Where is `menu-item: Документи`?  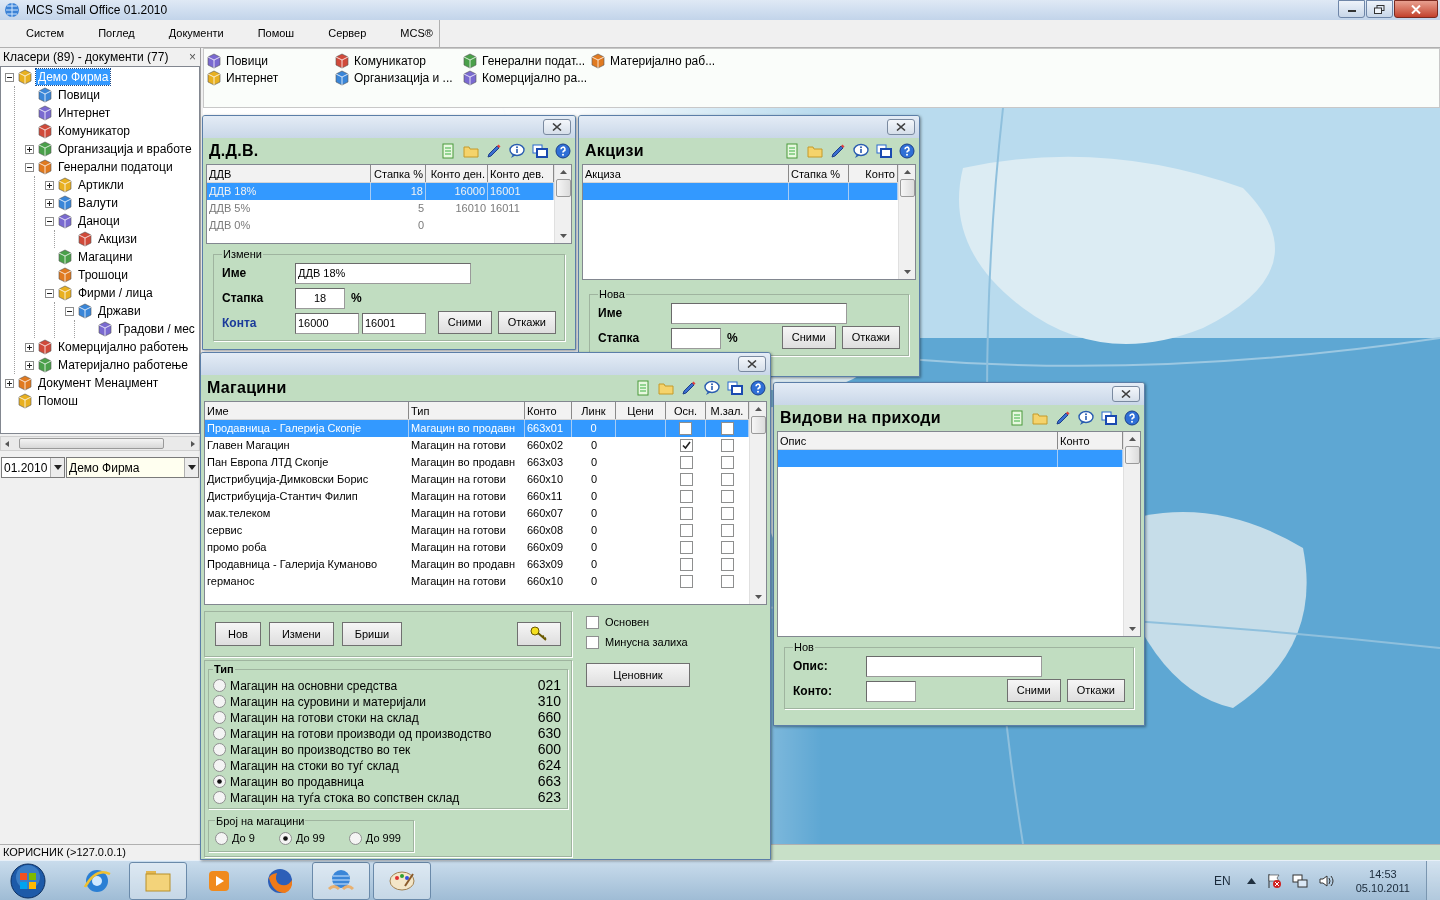 menu-item: Документи is located at coordinates (196, 33).